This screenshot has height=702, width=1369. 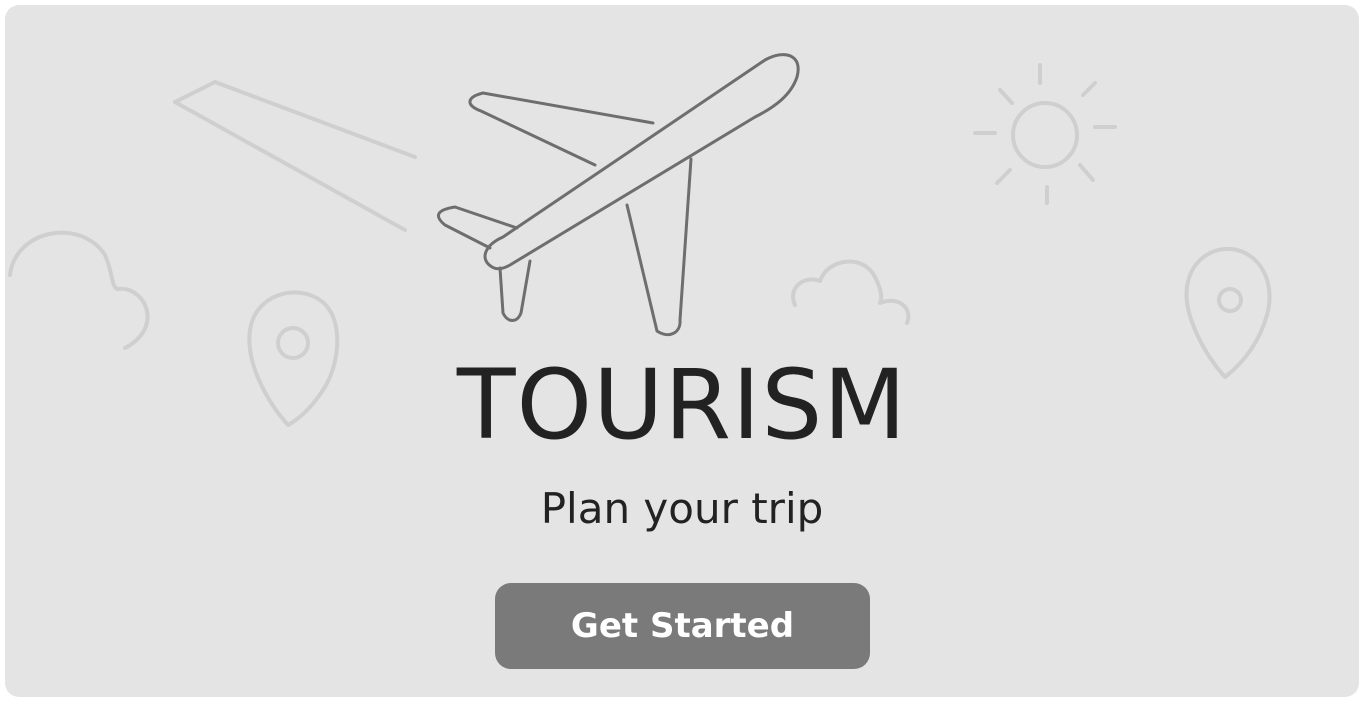 What do you see at coordinates (682, 626) in the screenshot?
I see `get-started-button: Get Started` at bounding box center [682, 626].